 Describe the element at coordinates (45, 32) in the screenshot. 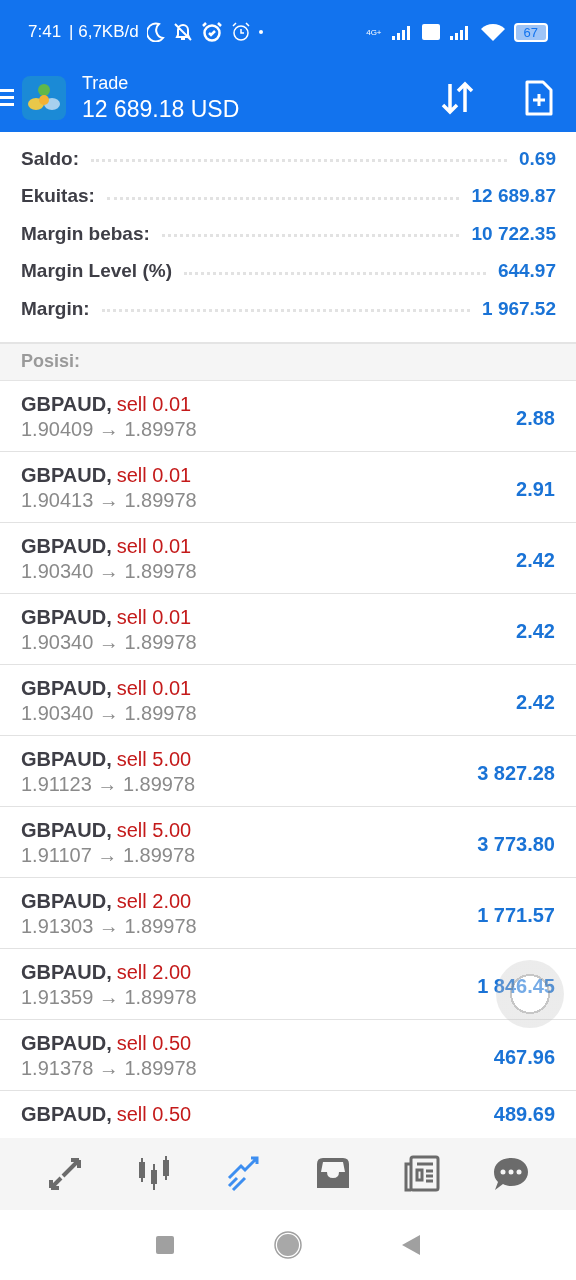

I see `clock-time: 7:41` at that location.